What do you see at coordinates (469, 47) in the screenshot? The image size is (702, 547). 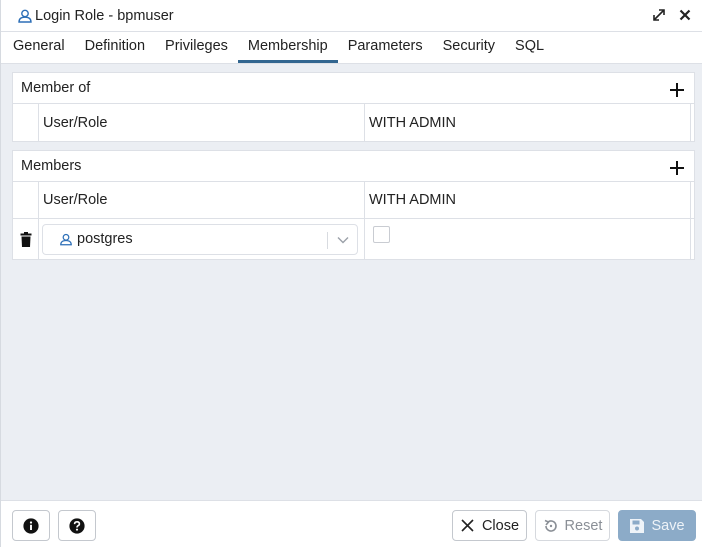 I see `tab-security: Security` at bounding box center [469, 47].